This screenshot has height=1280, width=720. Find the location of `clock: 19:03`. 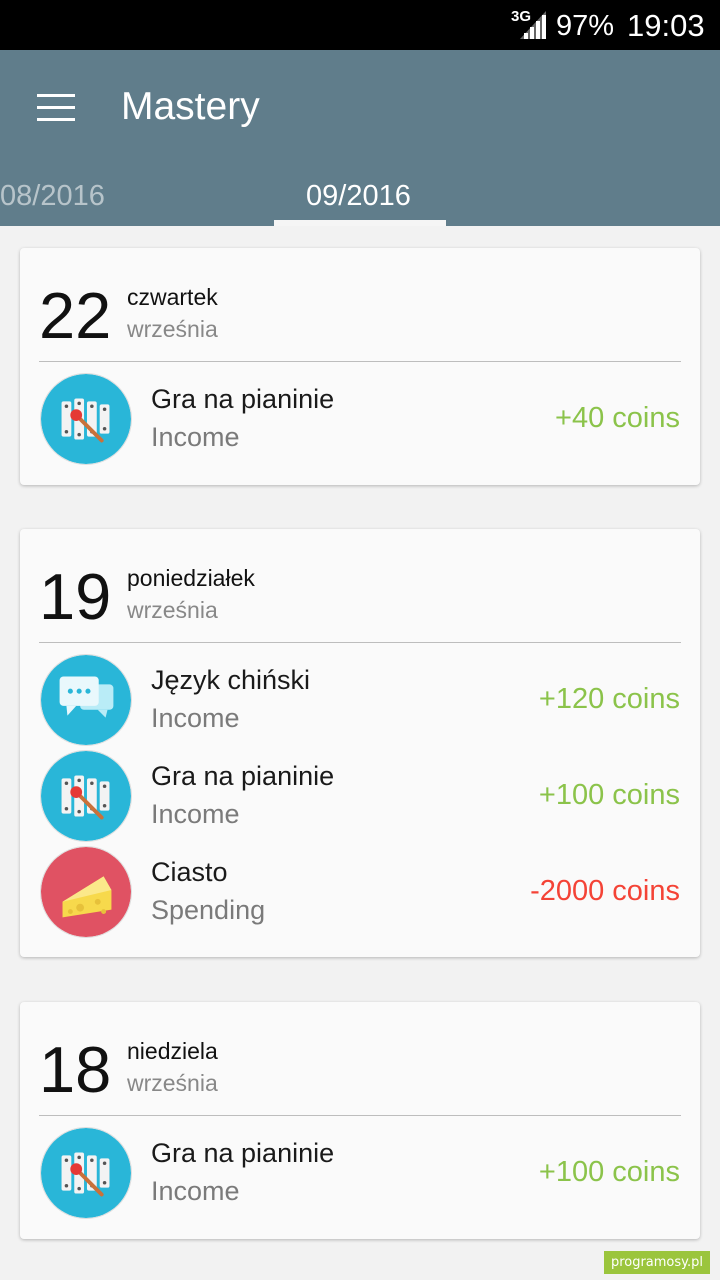

clock: 19:03 is located at coordinates (666, 25).